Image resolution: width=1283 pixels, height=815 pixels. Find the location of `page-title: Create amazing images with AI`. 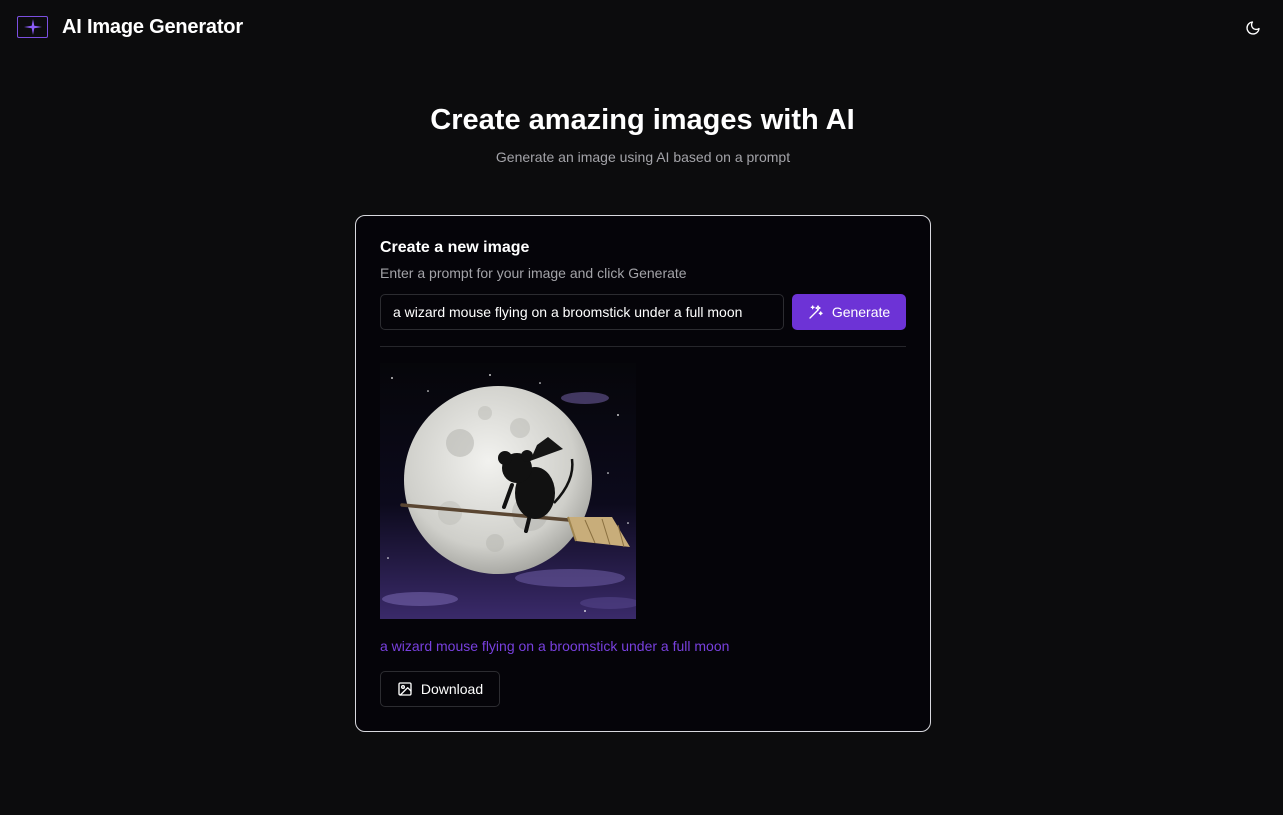

page-title: Create amazing images with AI is located at coordinates (642, 120).